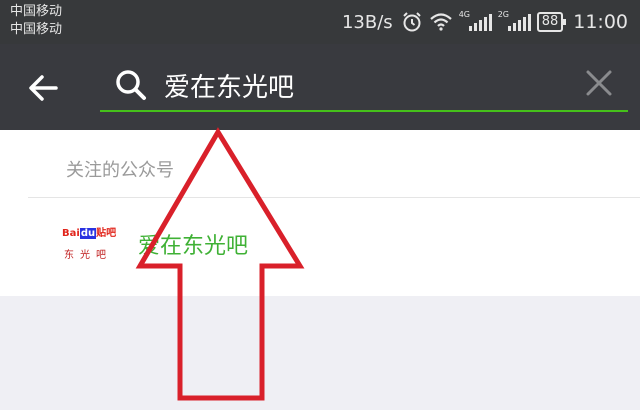  What do you see at coordinates (131, 85) in the screenshot?
I see `search-icon` at bounding box center [131, 85].